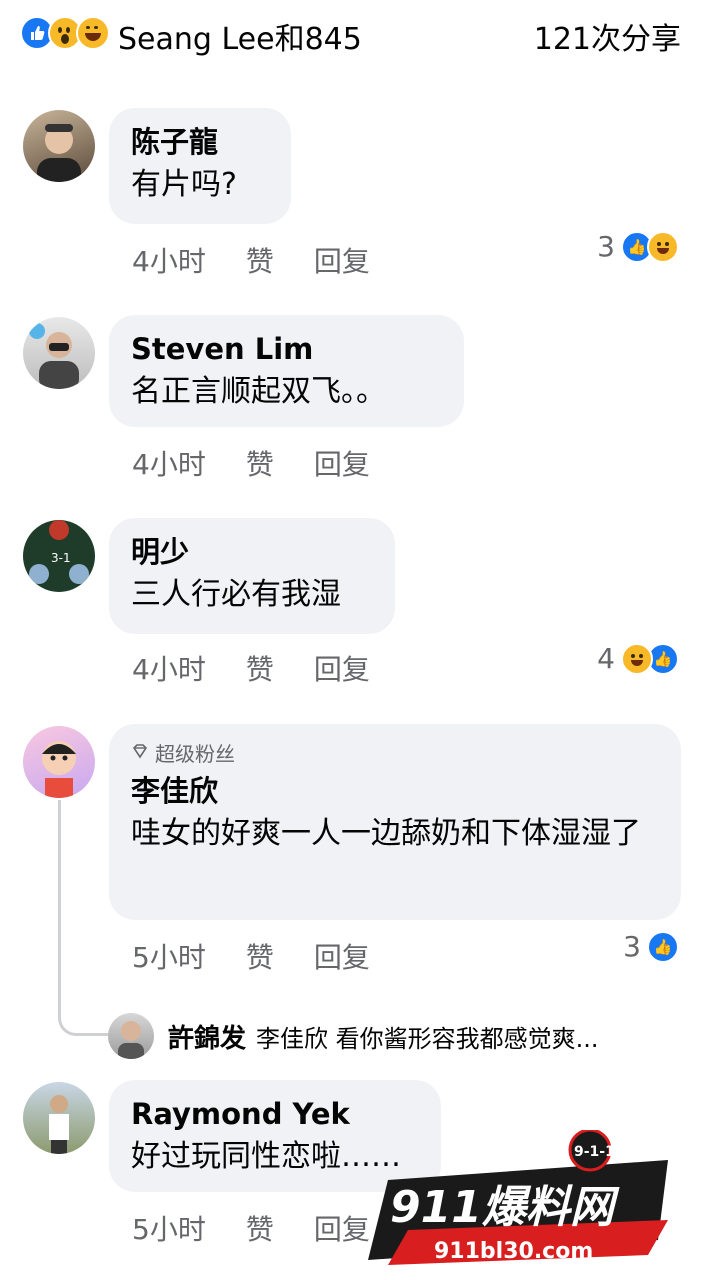 This screenshot has height=1280, width=703. What do you see at coordinates (83, 918) in the screenshot?
I see `thread-connector` at bounding box center [83, 918].